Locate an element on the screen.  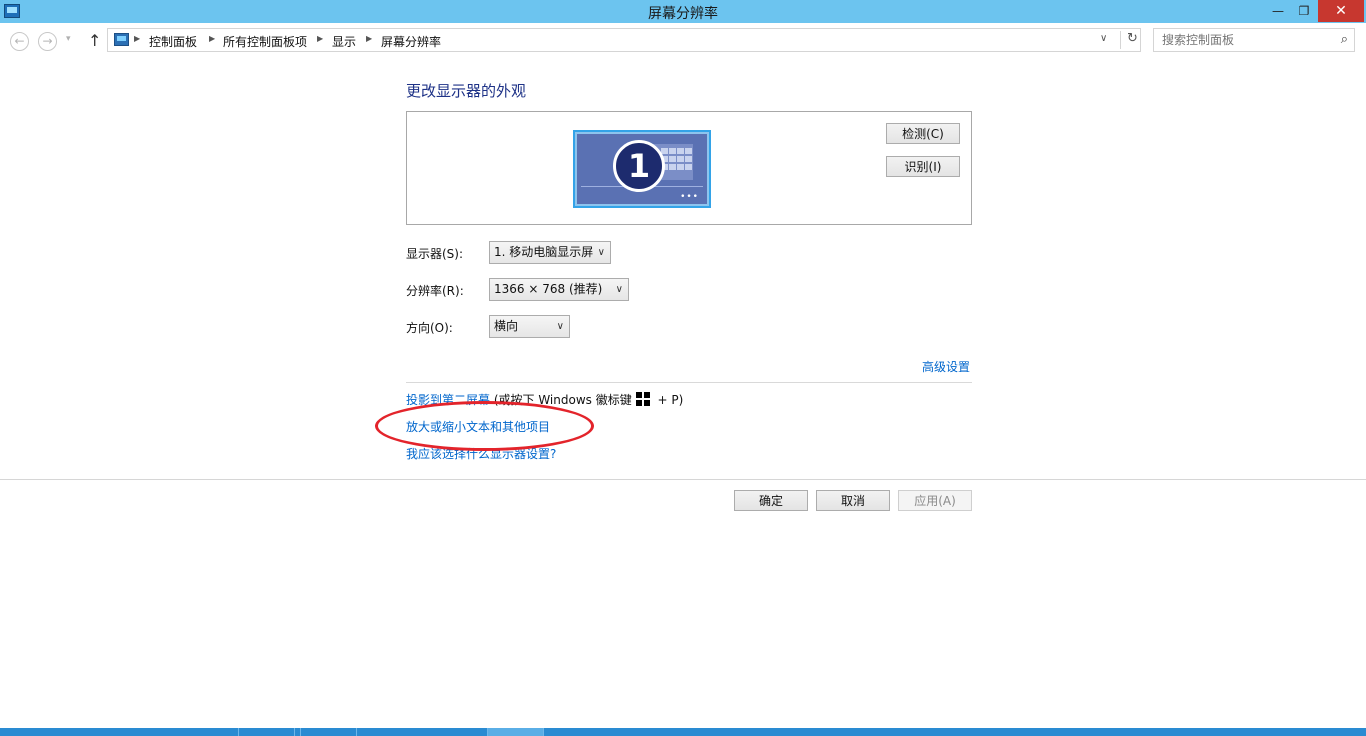
advanced-settings-link: 高级设置 is located at coordinates (946, 366).